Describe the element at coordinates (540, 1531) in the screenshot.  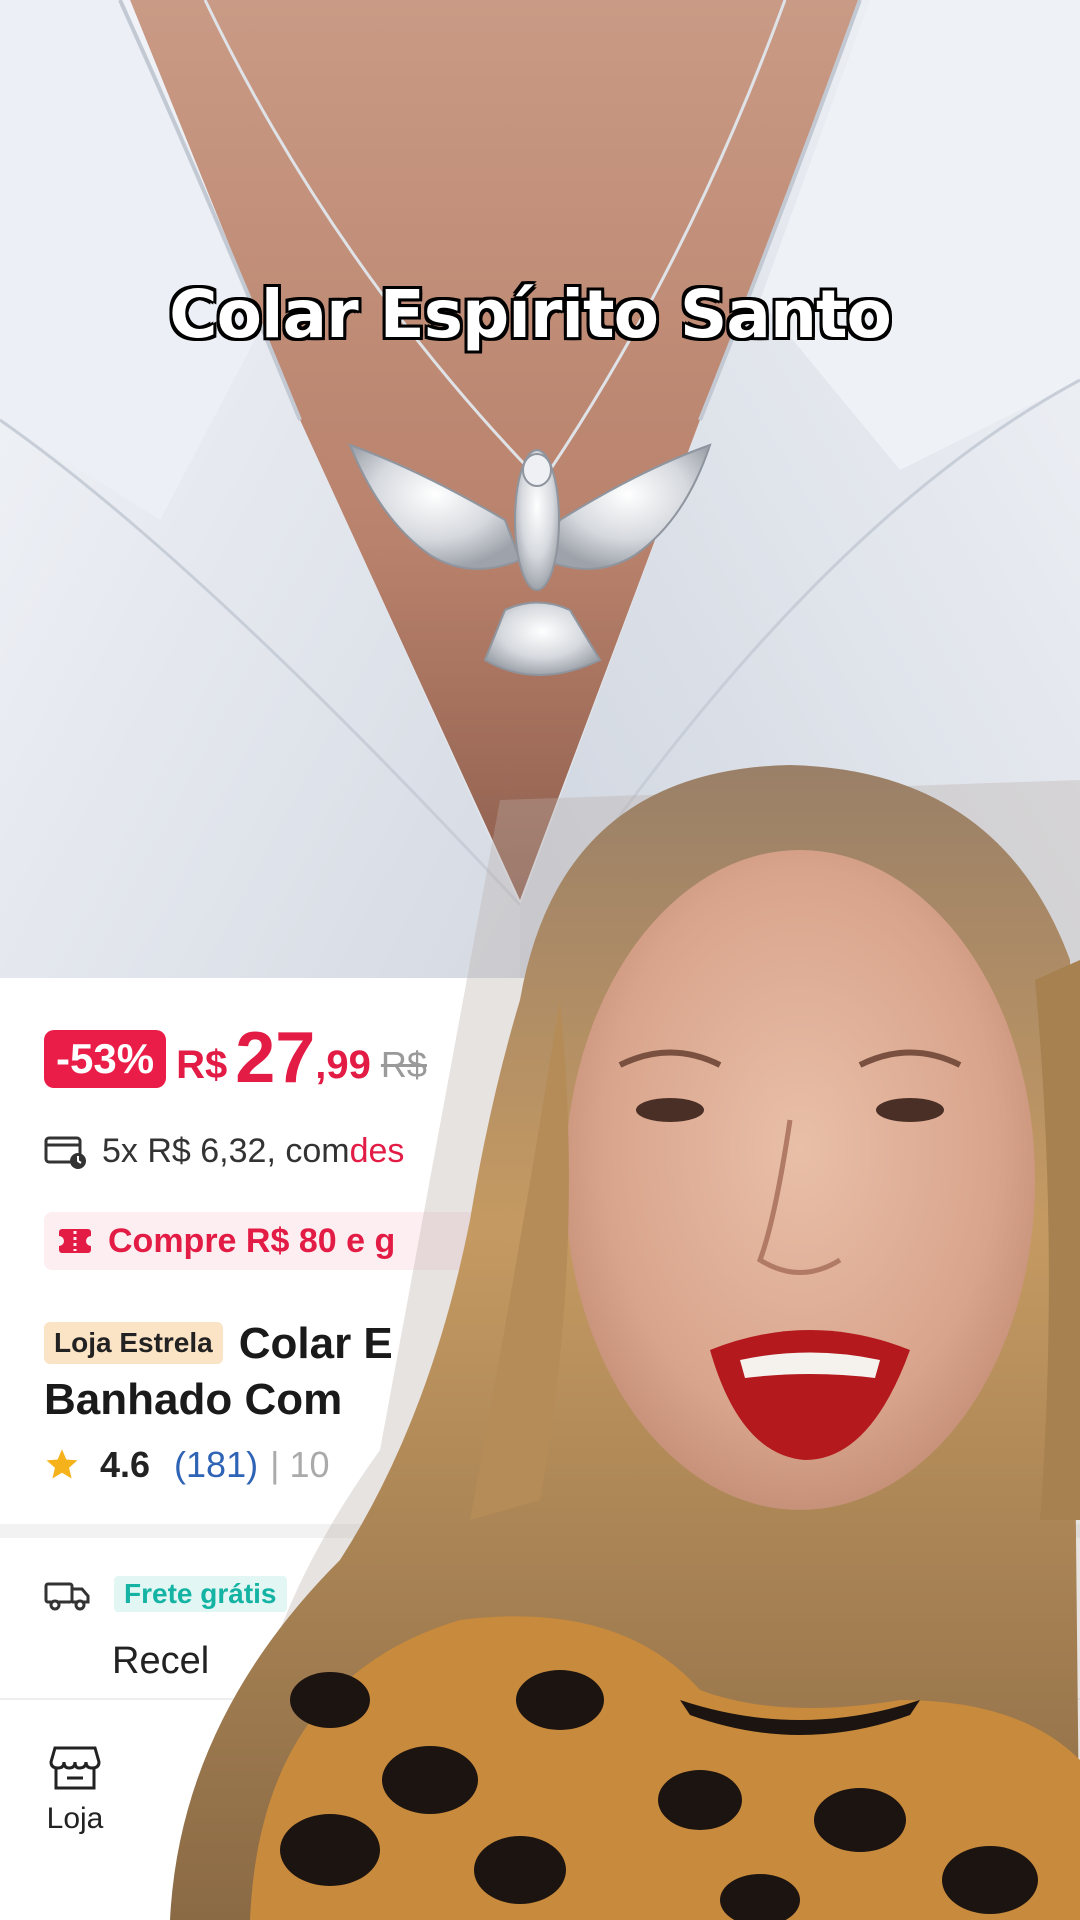
I see `section-divider` at that location.